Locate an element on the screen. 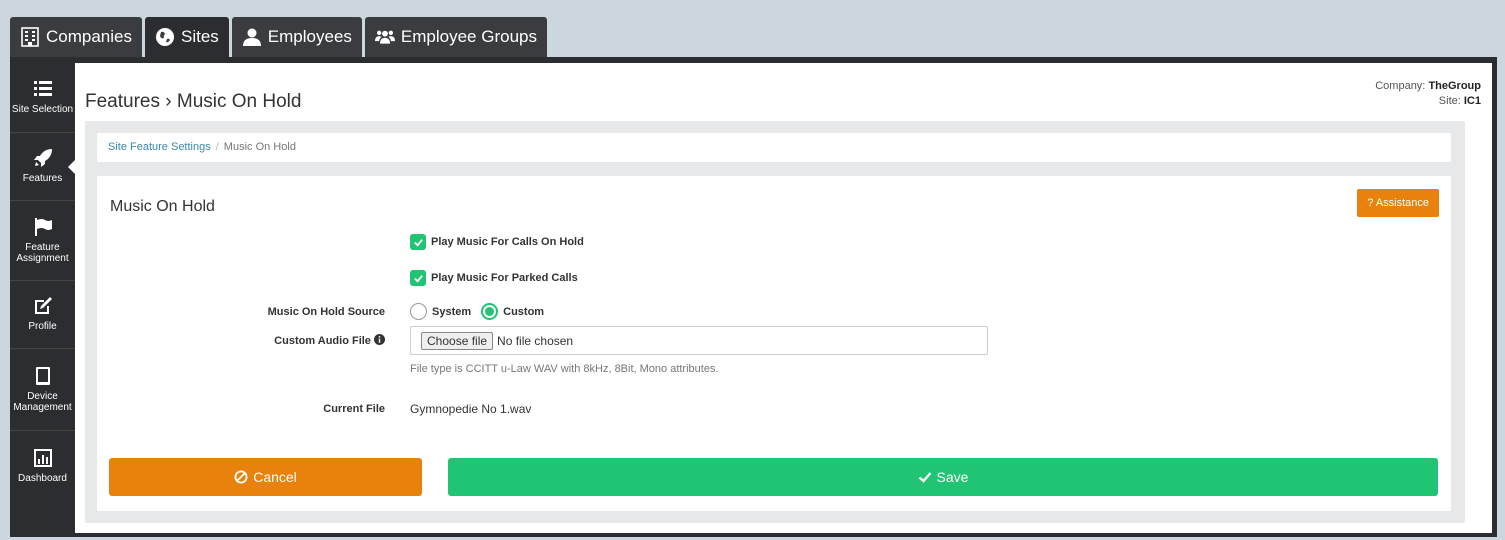 The width and height of the screenshot is (1505, 540). play-calls-on-hold-checkbox: Play Music For Calls On Hold is located at coordinates (497, 242).